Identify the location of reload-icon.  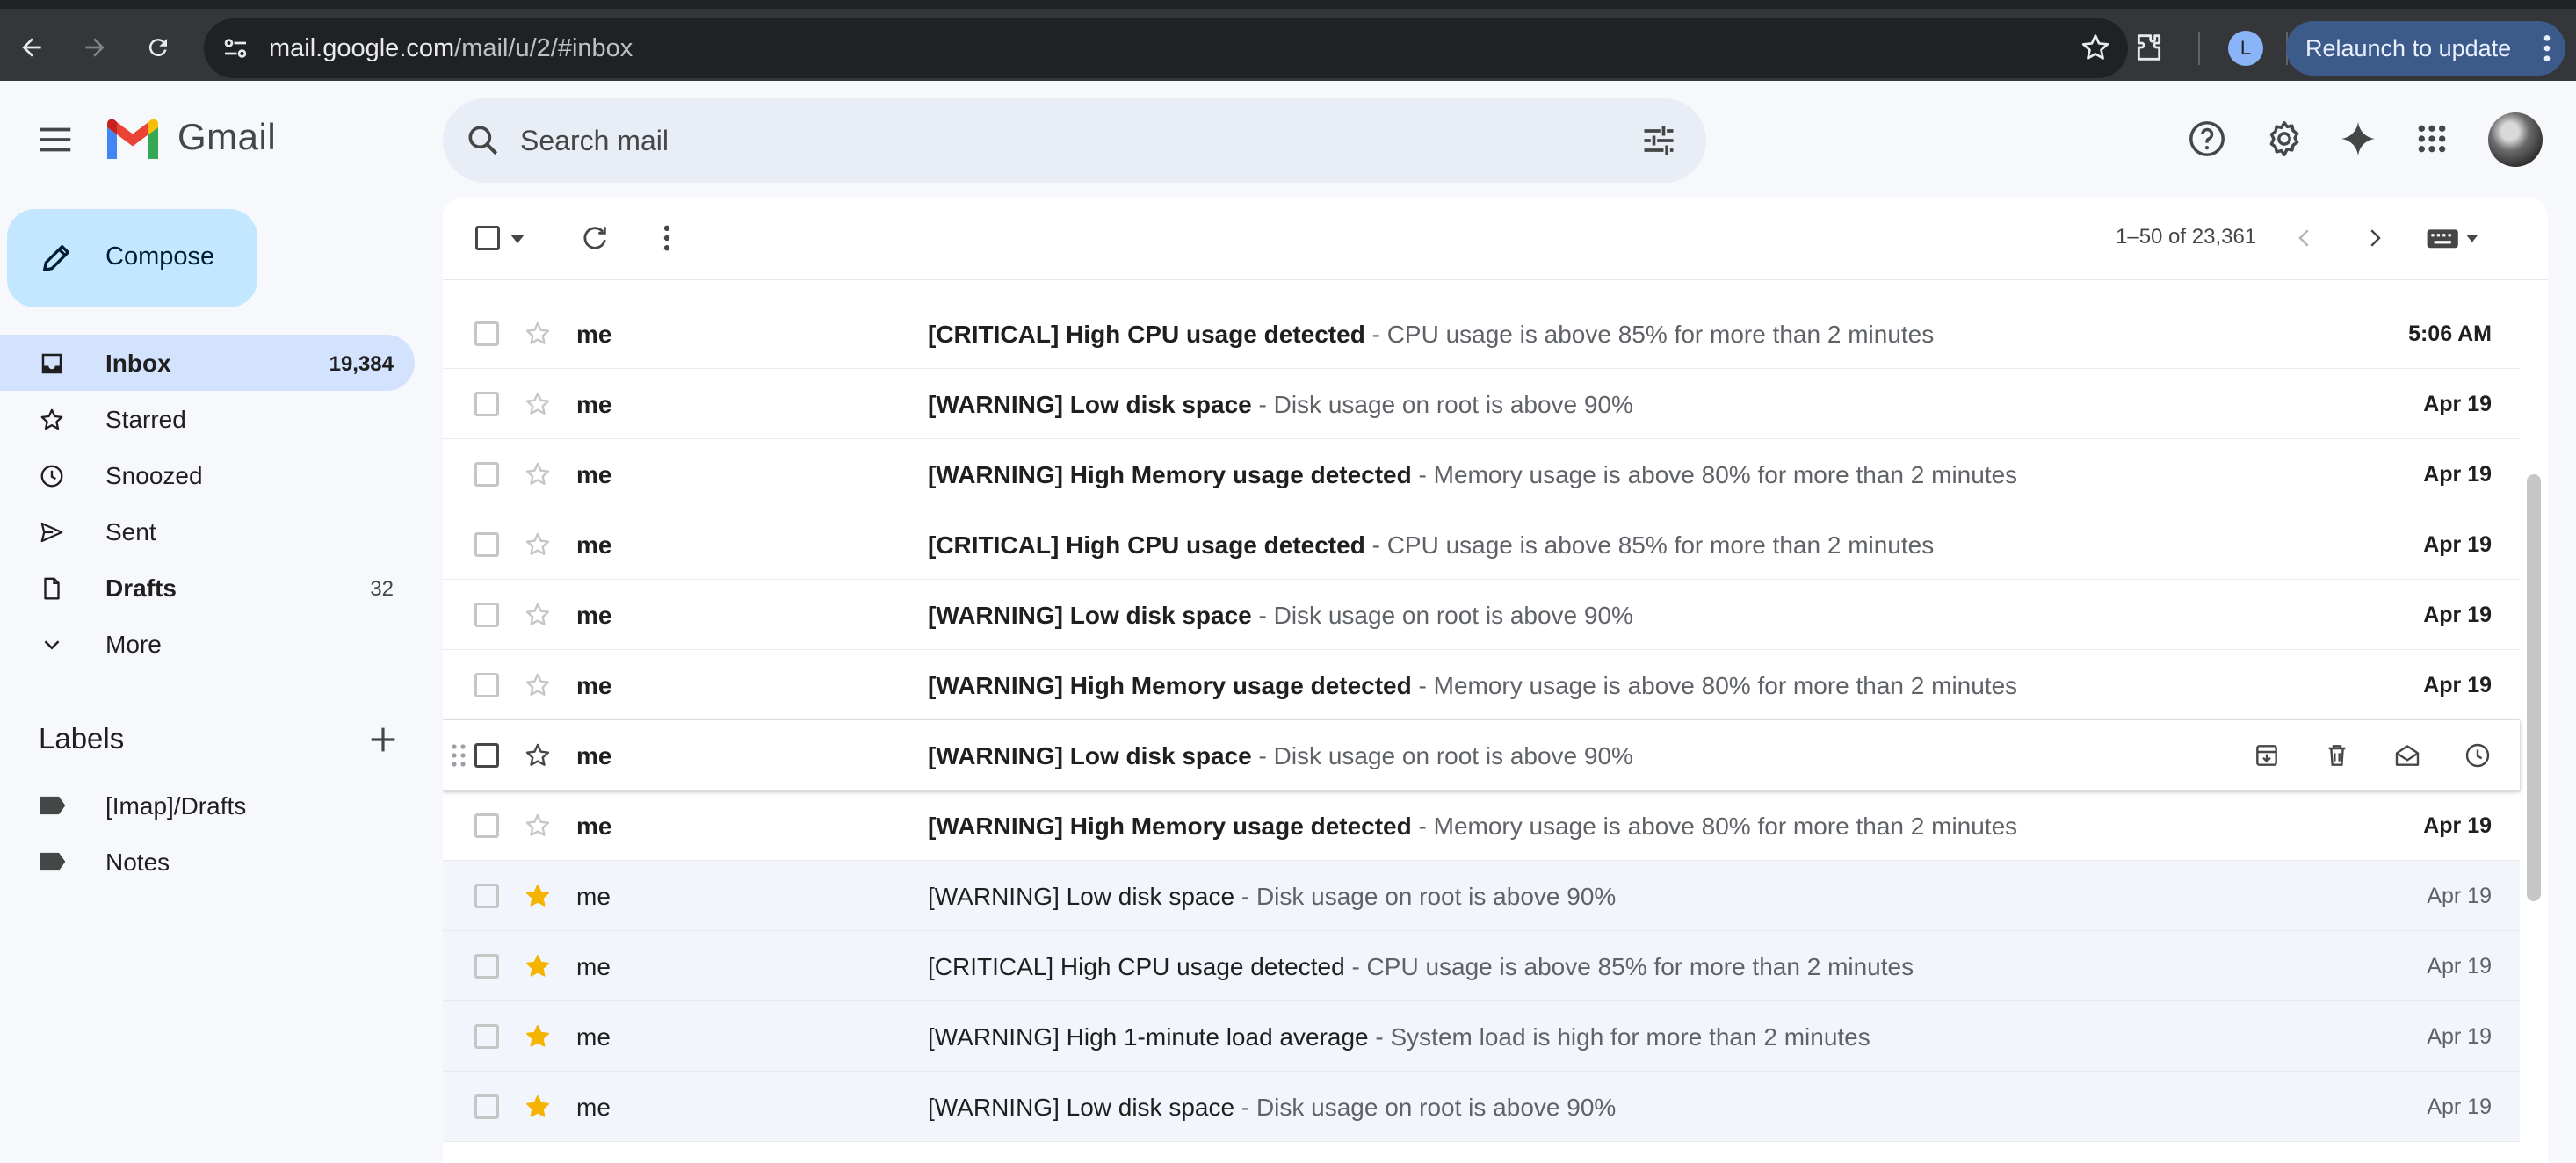
(158, 47).